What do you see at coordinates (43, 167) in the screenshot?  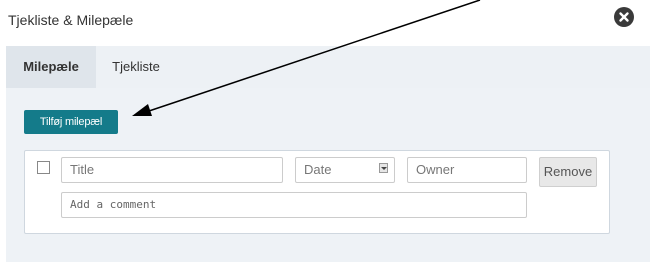 I see `milestone-checkbox` at bounding box center [43, 167].